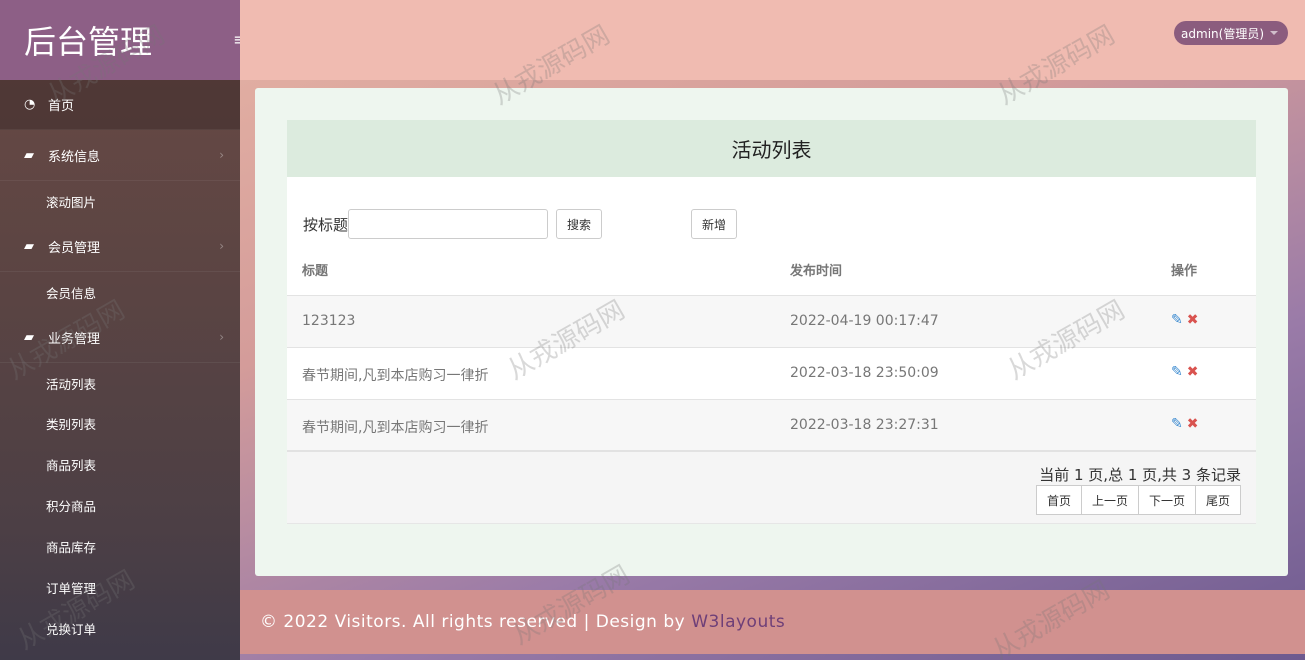 The image size is (1305, 660). I want to click on column-header-time: 发布时间, so click(816, 271).